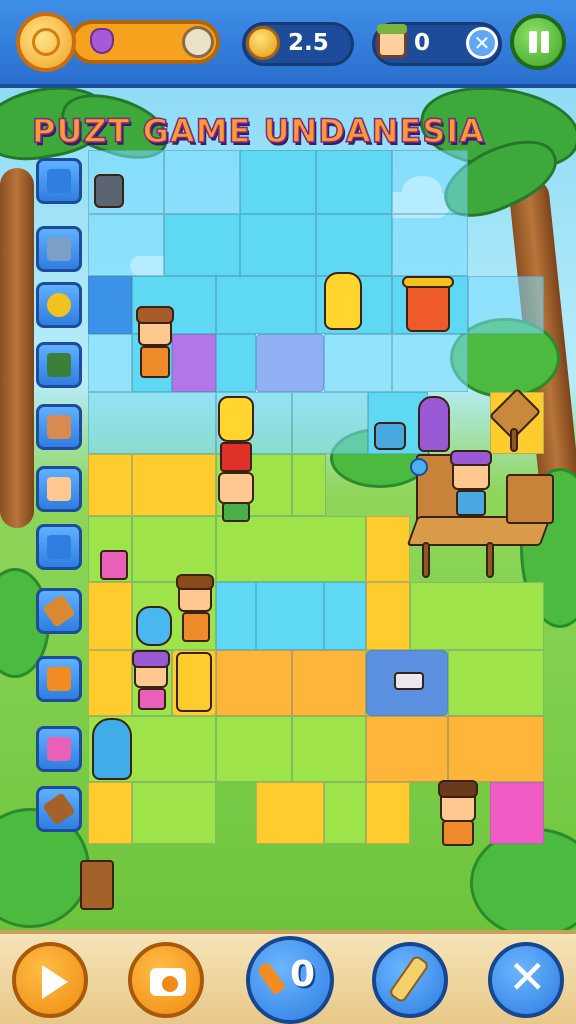  Describe the element at coordinates (471, 503) in the screenshot. I see `seated-character-body` at that location.